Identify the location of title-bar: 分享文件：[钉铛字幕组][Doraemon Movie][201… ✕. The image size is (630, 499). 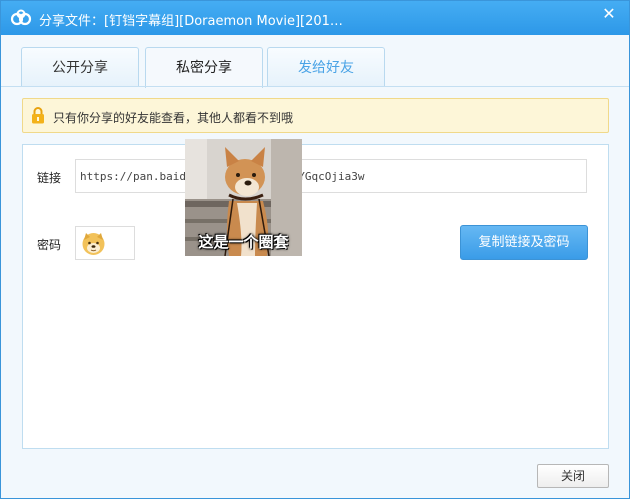
(315, 18).